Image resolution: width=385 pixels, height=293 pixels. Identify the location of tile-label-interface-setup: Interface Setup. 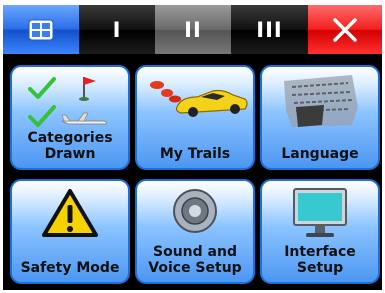
(320, 260).